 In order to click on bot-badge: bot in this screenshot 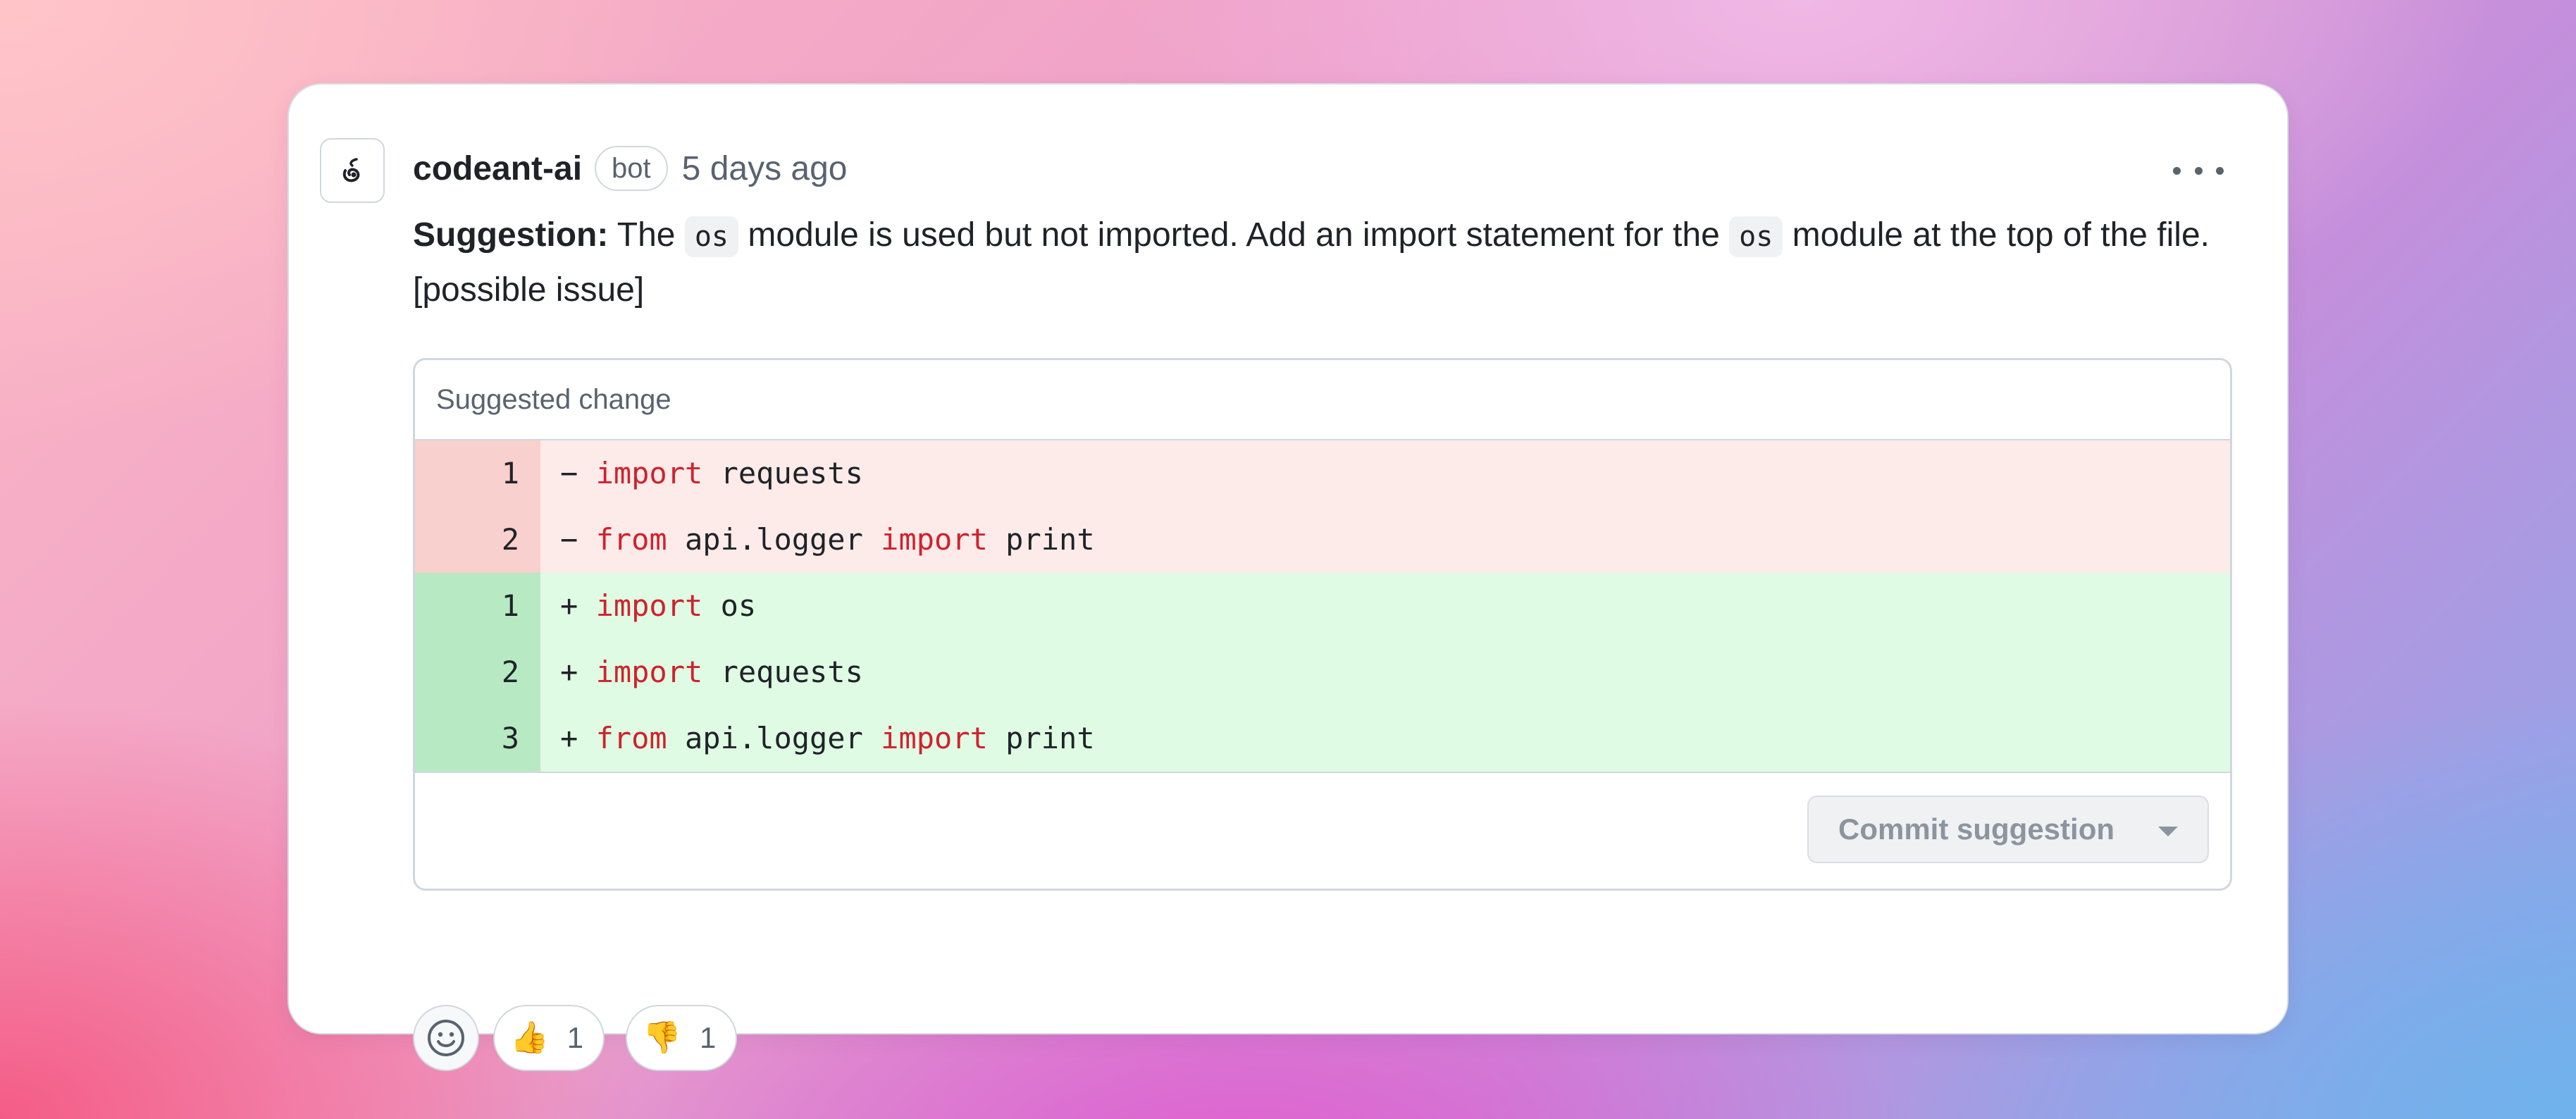, I will do `click(631, 168)`.